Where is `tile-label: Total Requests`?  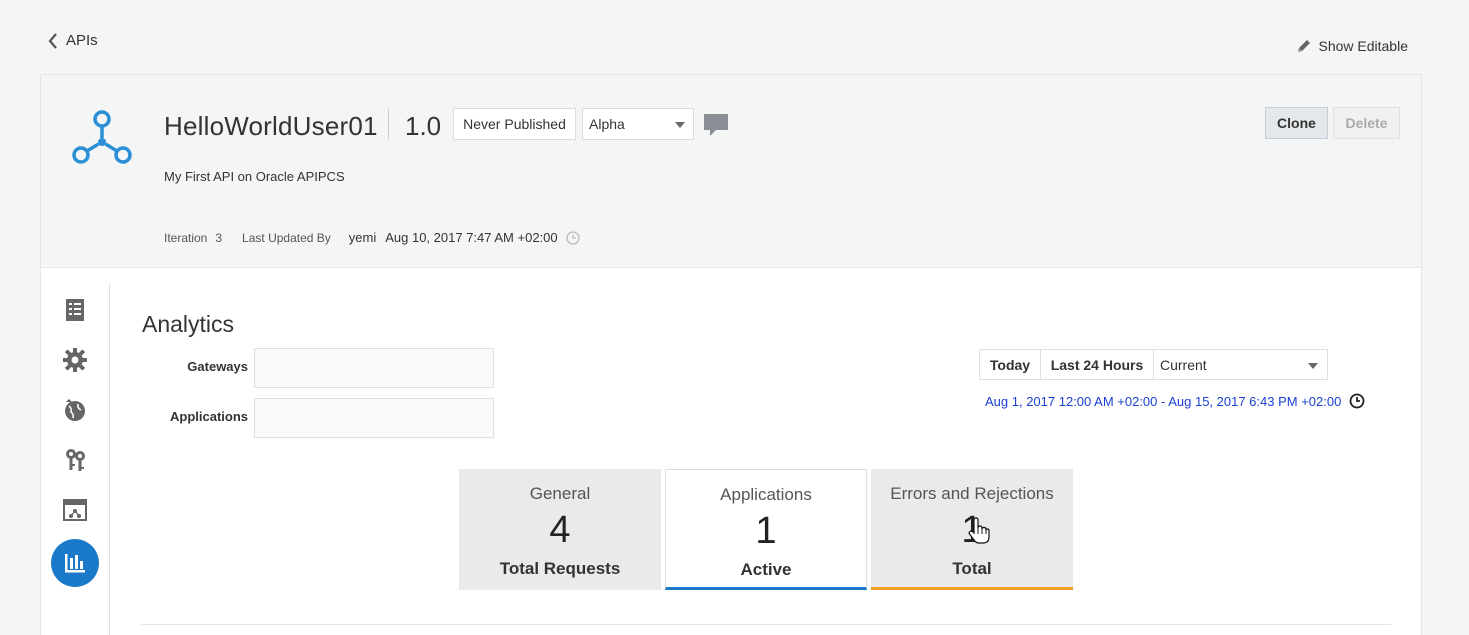
tile-label: Total Requests is located at coordinates (560, 568).